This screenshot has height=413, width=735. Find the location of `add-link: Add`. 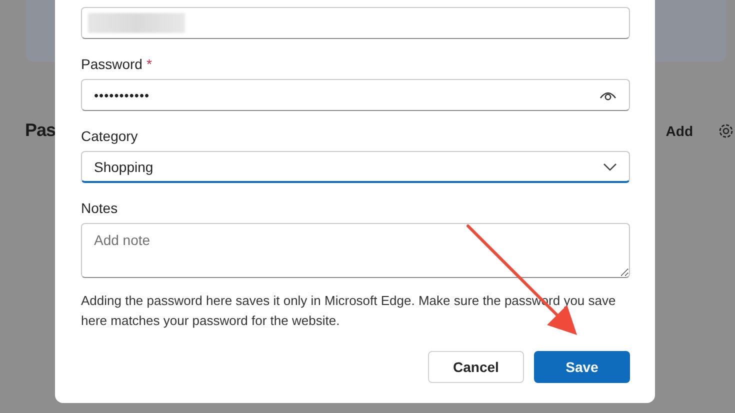

add-link: Add is located at coordinates (679, 130).